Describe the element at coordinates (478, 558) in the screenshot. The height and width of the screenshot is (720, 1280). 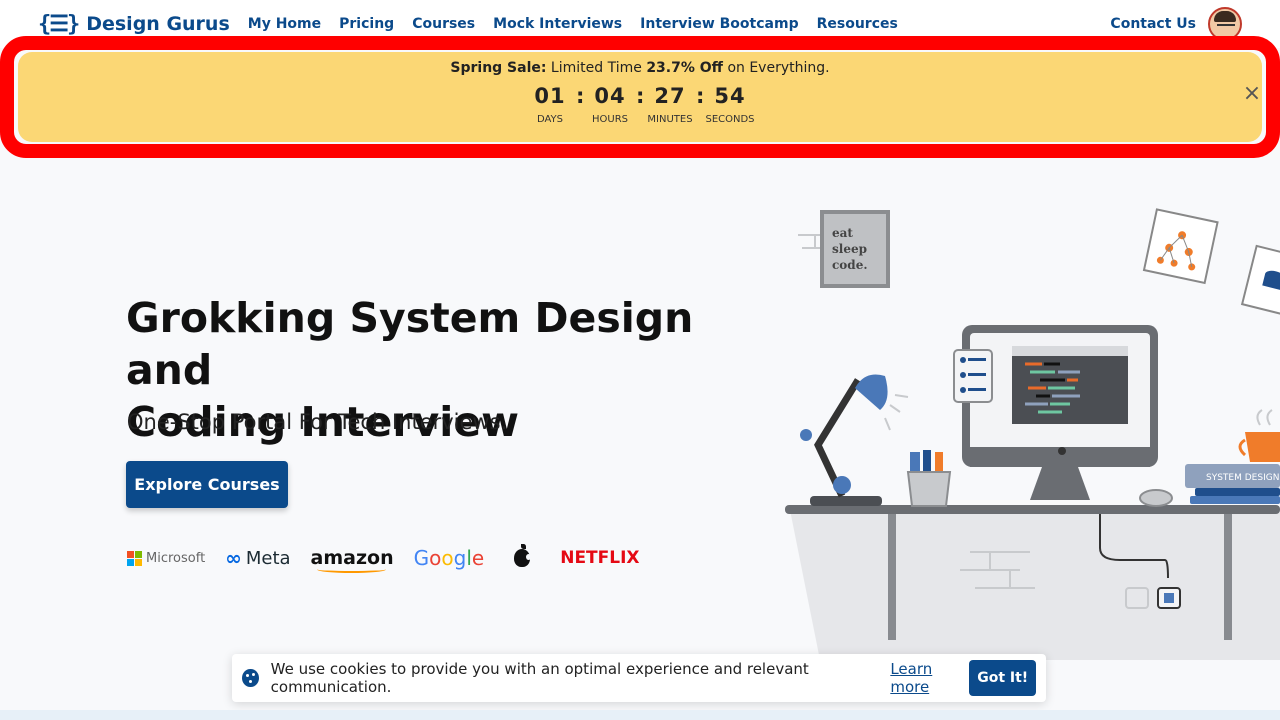
I see `google-letter: e` at that location.